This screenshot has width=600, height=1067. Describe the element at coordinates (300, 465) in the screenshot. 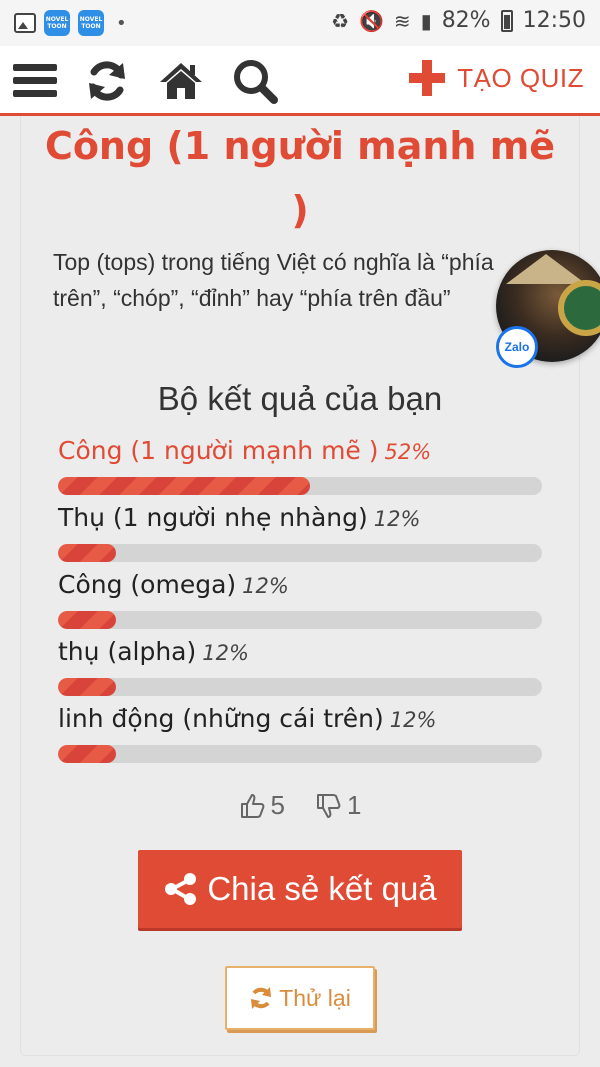

I see `result-item: Công (1 người mạnh mẽ ) 52%` at that location.